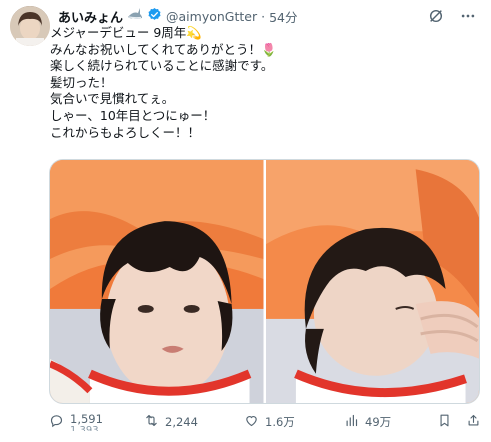 The width and height of the screenshot is (491, 442). I want to click on bookmark-button, so click(444, 422).